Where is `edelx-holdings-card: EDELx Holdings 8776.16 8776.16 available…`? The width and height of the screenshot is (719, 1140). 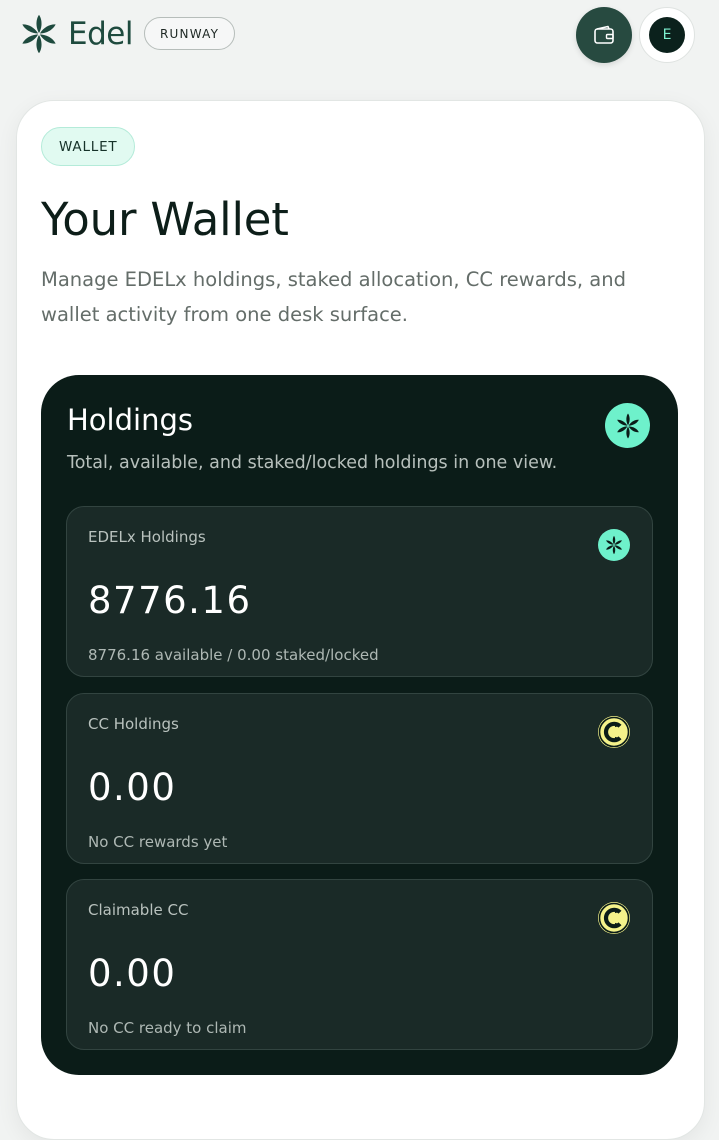 edelx-holdings-card: EDELx Holdings 8776.16 8776.16 available… is located at coordinates (359, 591).